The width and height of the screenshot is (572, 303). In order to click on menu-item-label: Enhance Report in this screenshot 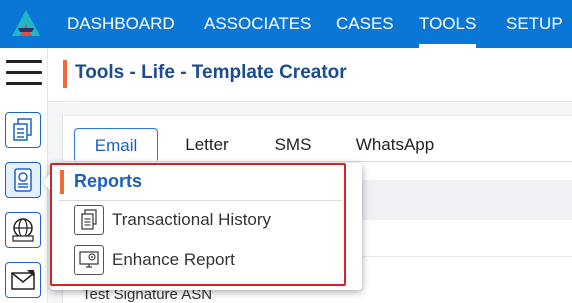, I will do `click(173, 259)`.